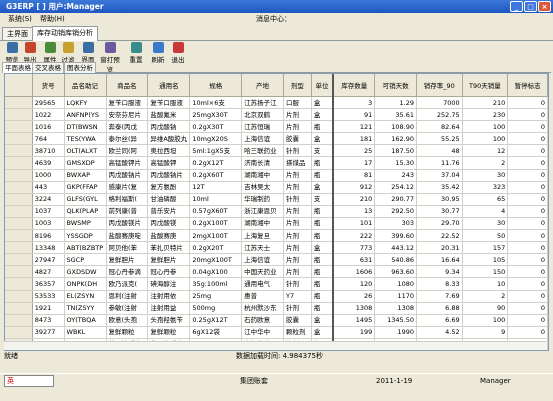 The height and width of the screenshot is (401, 553). What do you see at coordinates (65, 33) in the screenshot?
I see `tab-inventory-analysis: 库存动销库销分析` at bounding box center [65, 33].